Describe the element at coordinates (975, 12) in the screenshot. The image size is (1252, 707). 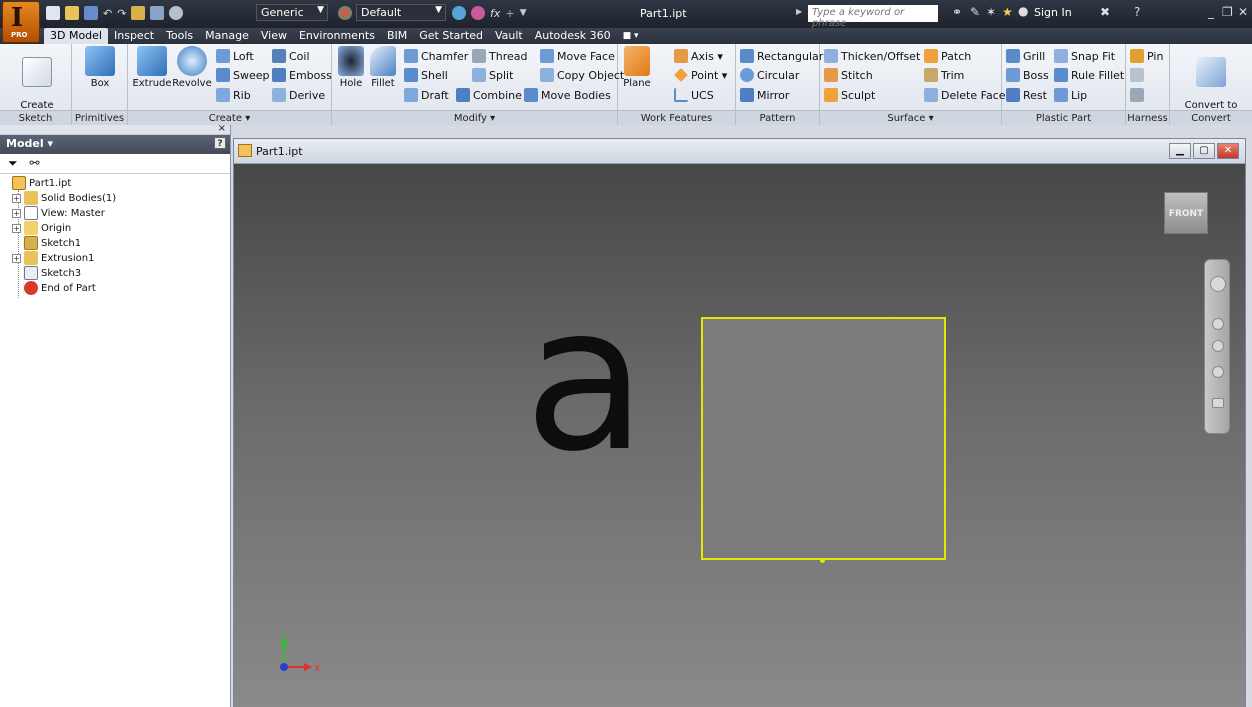
I see `subscription-icon: ✎` at that location.